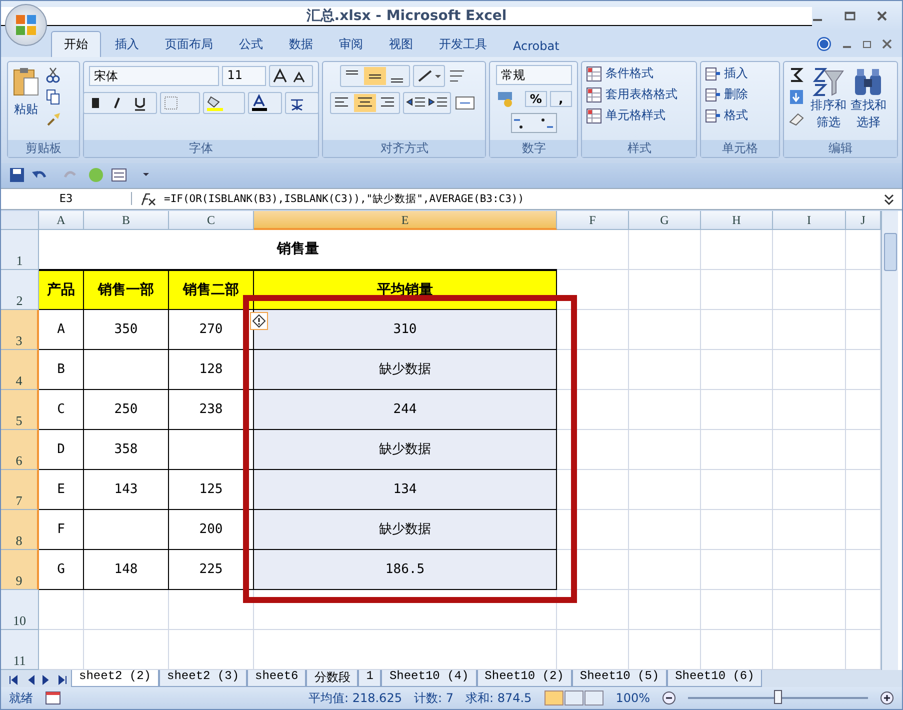  Describe the element at coordinates (20, 250) in the screenshot. I see `row-header: 1` at that location.